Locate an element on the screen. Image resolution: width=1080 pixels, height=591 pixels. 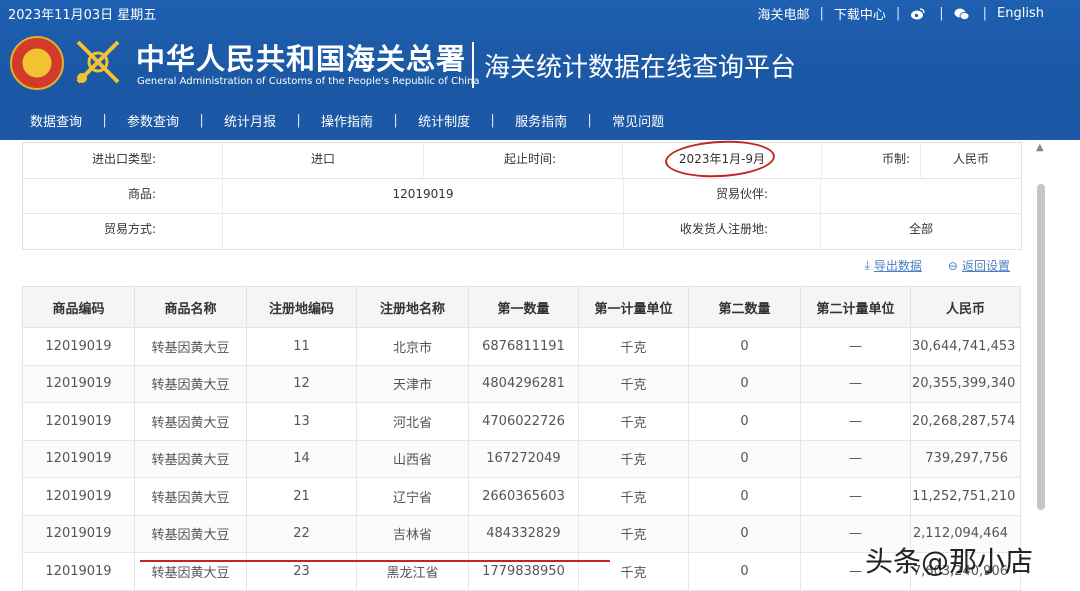
platform-title: 海关统计数据在线查询平台 is located at coordinates (640, 68).